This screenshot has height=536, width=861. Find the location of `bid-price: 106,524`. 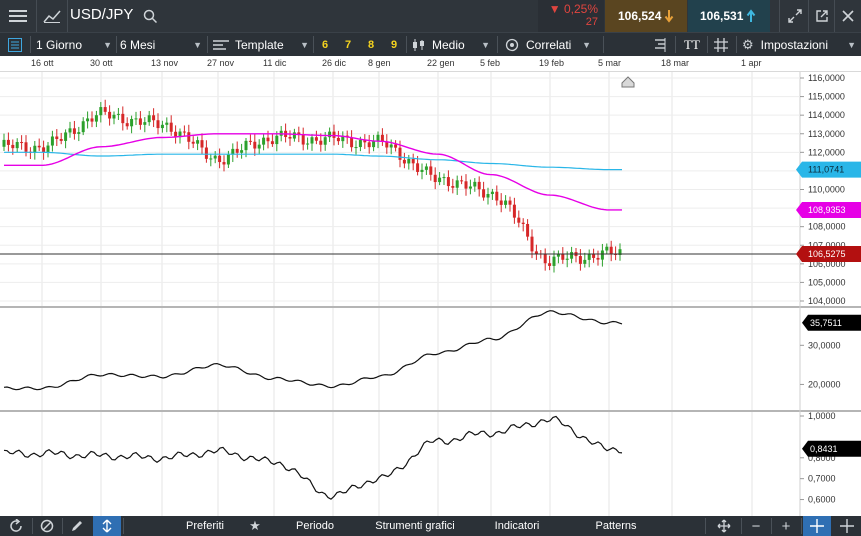

bid-price: 106,524 is located at coordinates (640, 16).